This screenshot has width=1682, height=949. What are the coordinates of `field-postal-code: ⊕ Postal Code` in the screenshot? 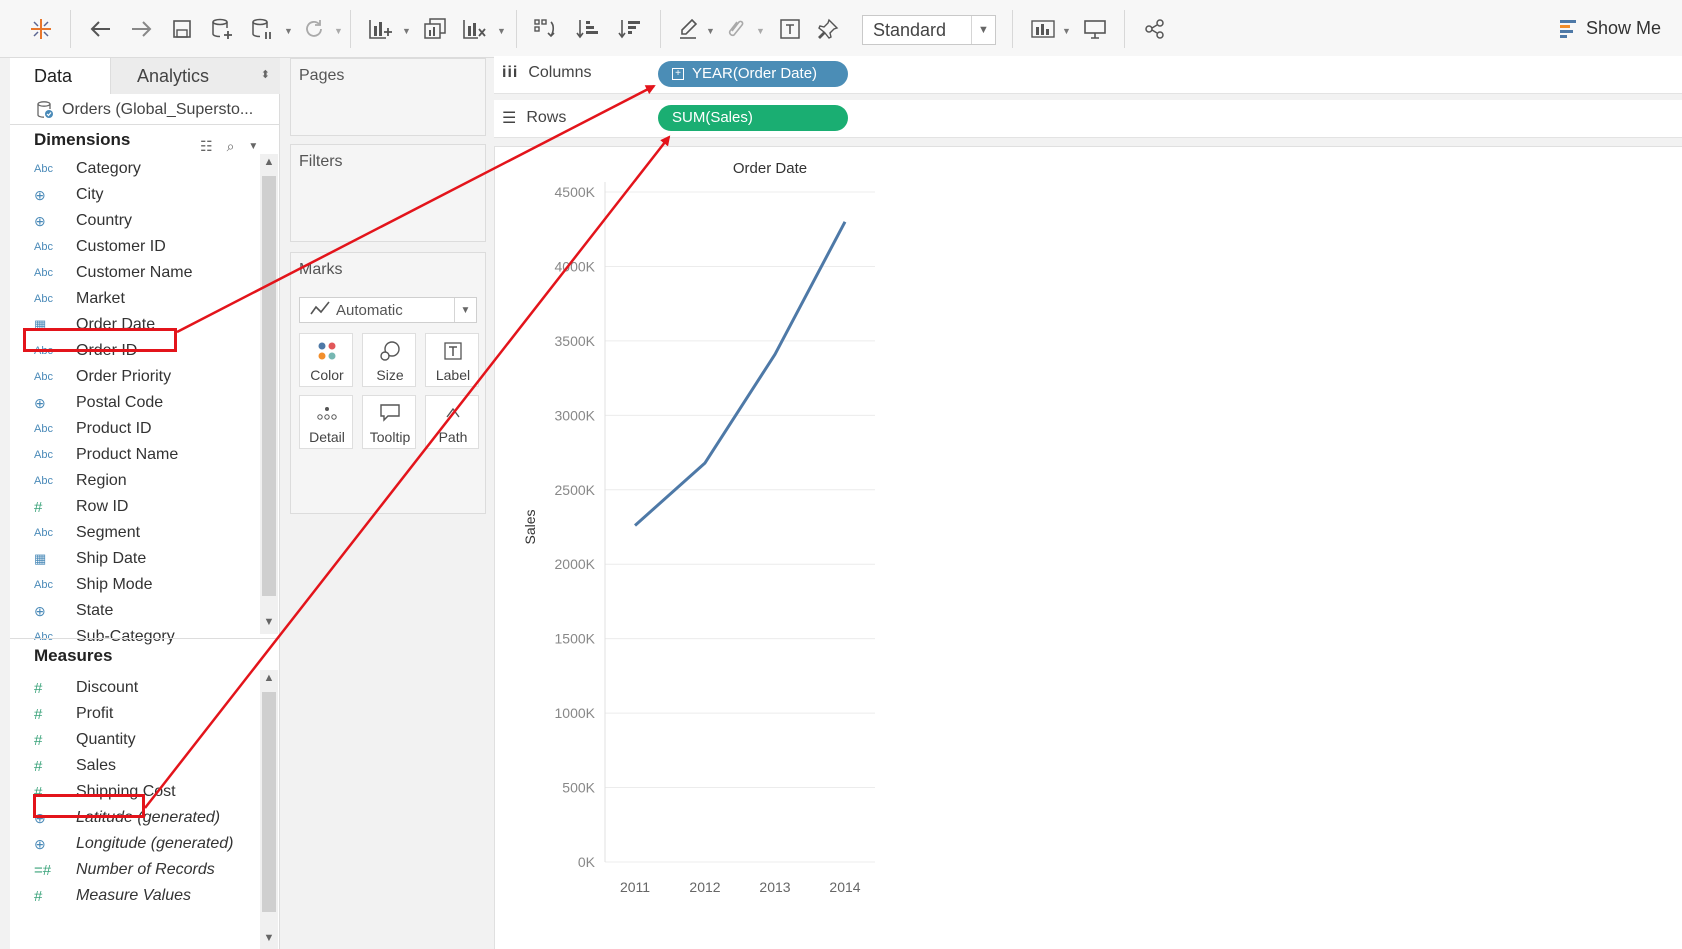 It's located at (98, 403).